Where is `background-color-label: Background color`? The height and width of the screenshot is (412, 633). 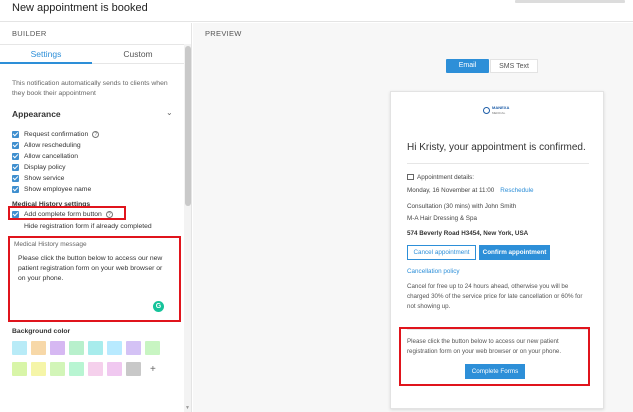
background-color-label: Background color is located at coordinates (41, 331).